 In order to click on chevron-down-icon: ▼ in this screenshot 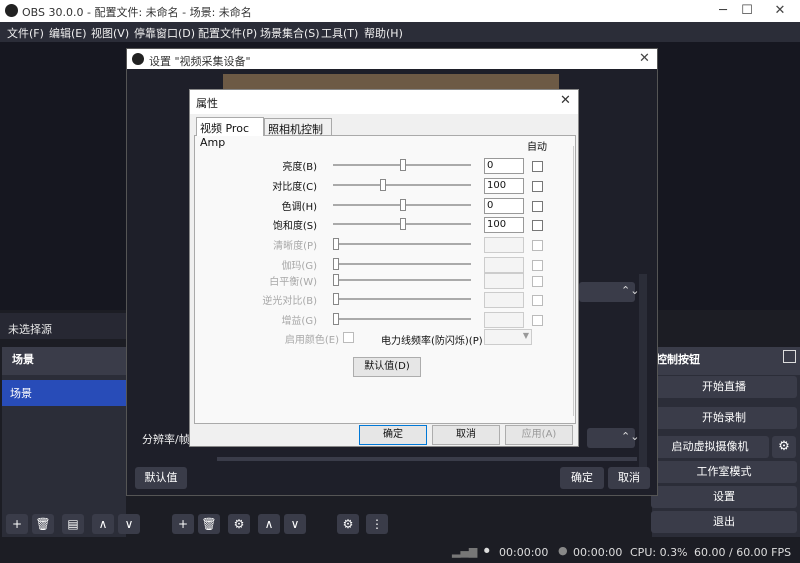, I will do `click(525, 335)`.